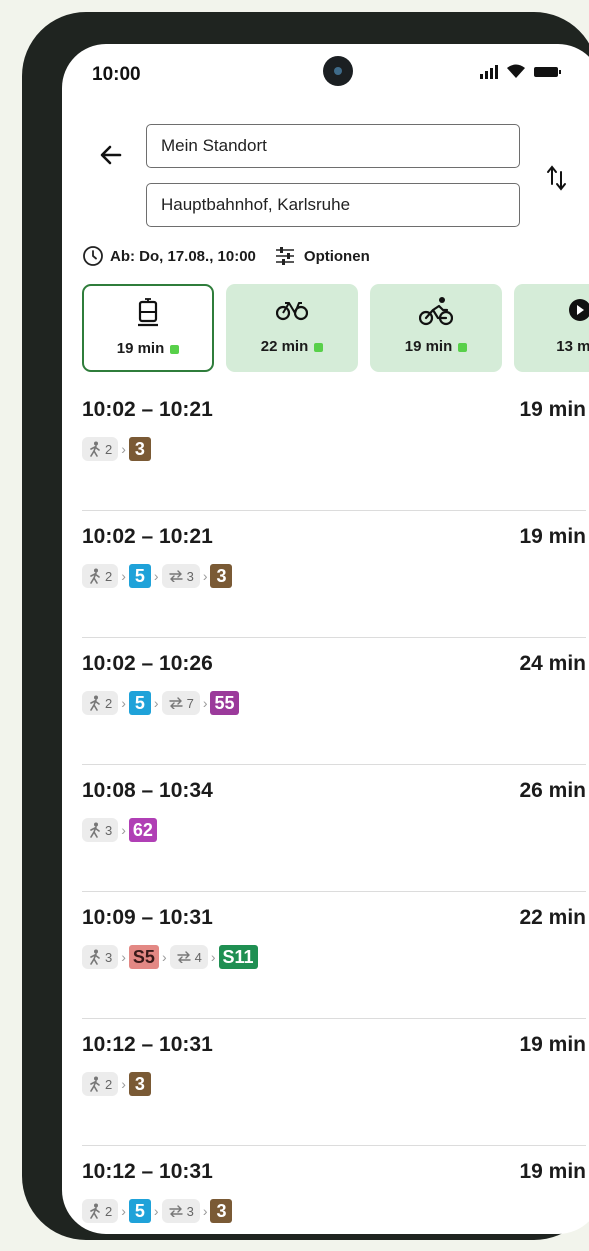  I want to click on departure-time-button: Ab: Do, 17.08., 10:00, so click(169, 256).